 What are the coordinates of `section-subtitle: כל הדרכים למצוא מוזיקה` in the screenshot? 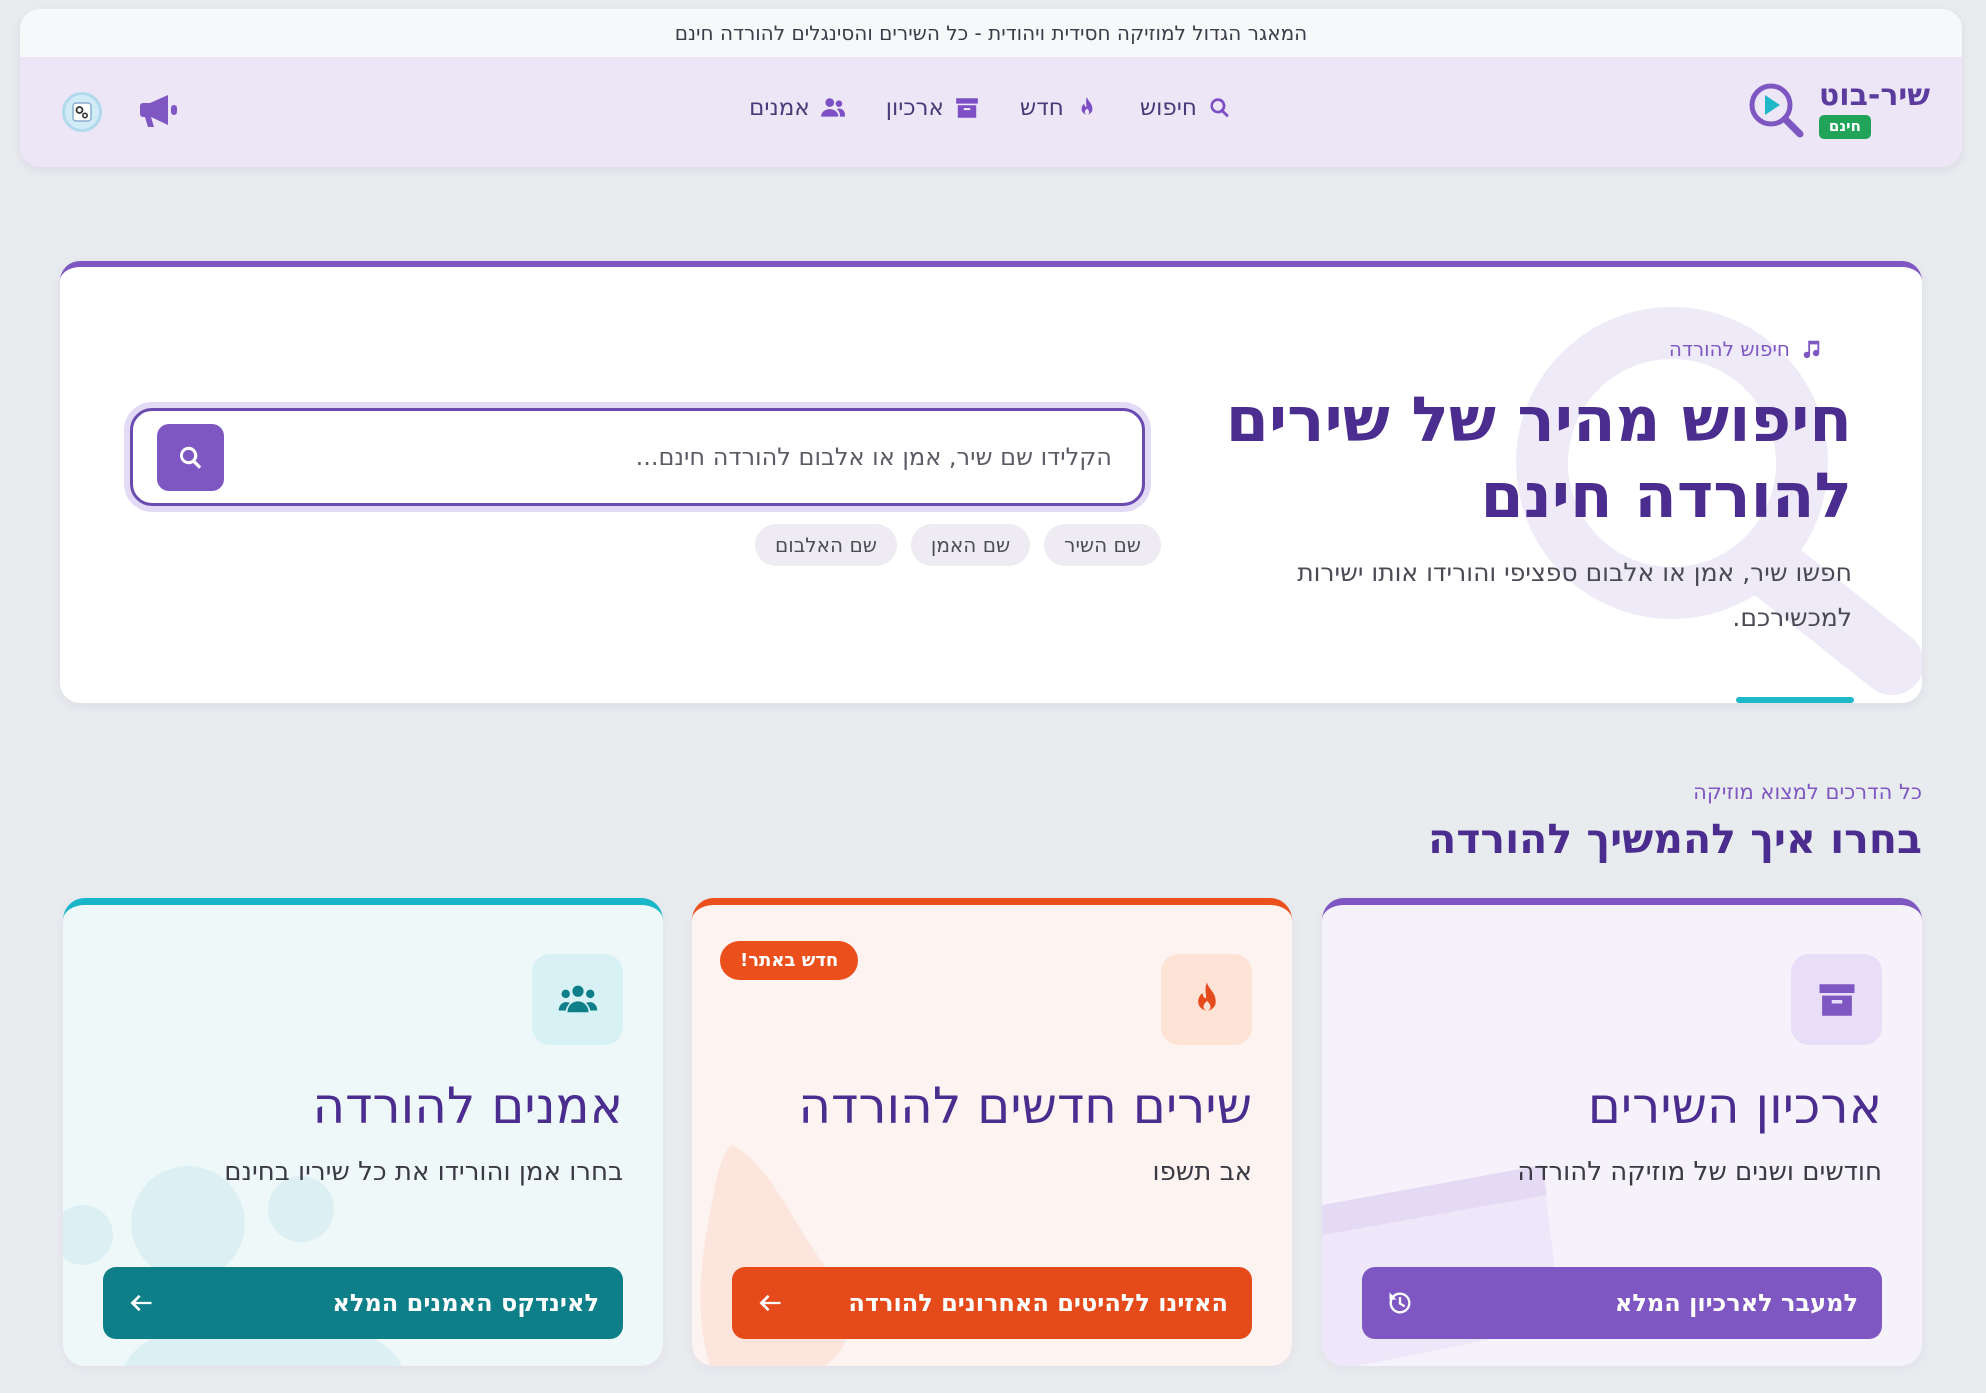 It's located at (1807, 792).